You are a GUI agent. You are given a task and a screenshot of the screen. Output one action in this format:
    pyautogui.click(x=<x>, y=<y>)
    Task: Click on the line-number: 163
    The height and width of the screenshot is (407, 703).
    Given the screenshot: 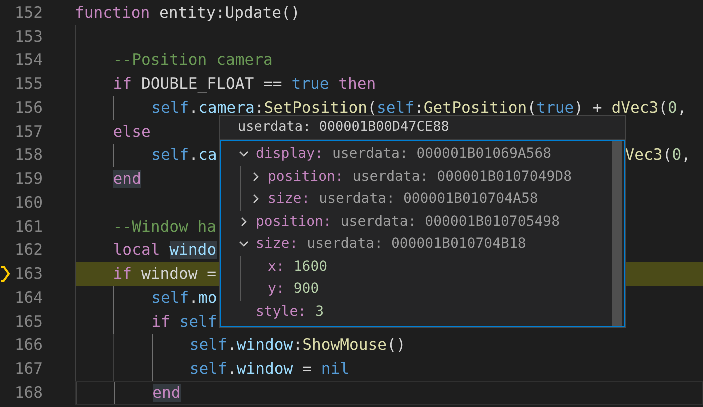 What is the action you would take?
    pyautogui.click(x=28, y=274)
    